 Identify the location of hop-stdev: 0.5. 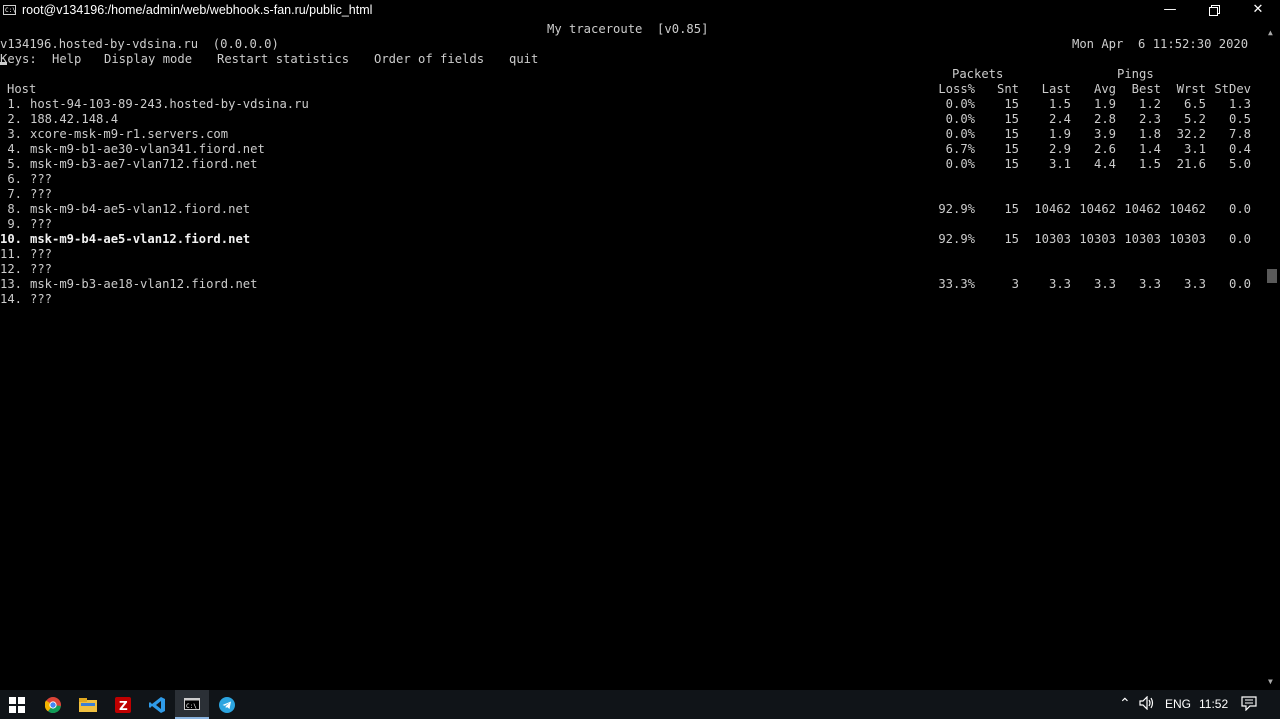
(1239, 119).